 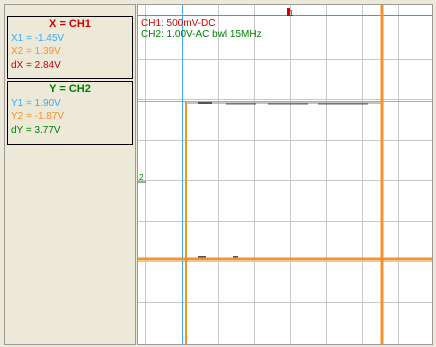 I want to click on y1-readout: Y1 = 1.90V, so click(x=36, y=103).